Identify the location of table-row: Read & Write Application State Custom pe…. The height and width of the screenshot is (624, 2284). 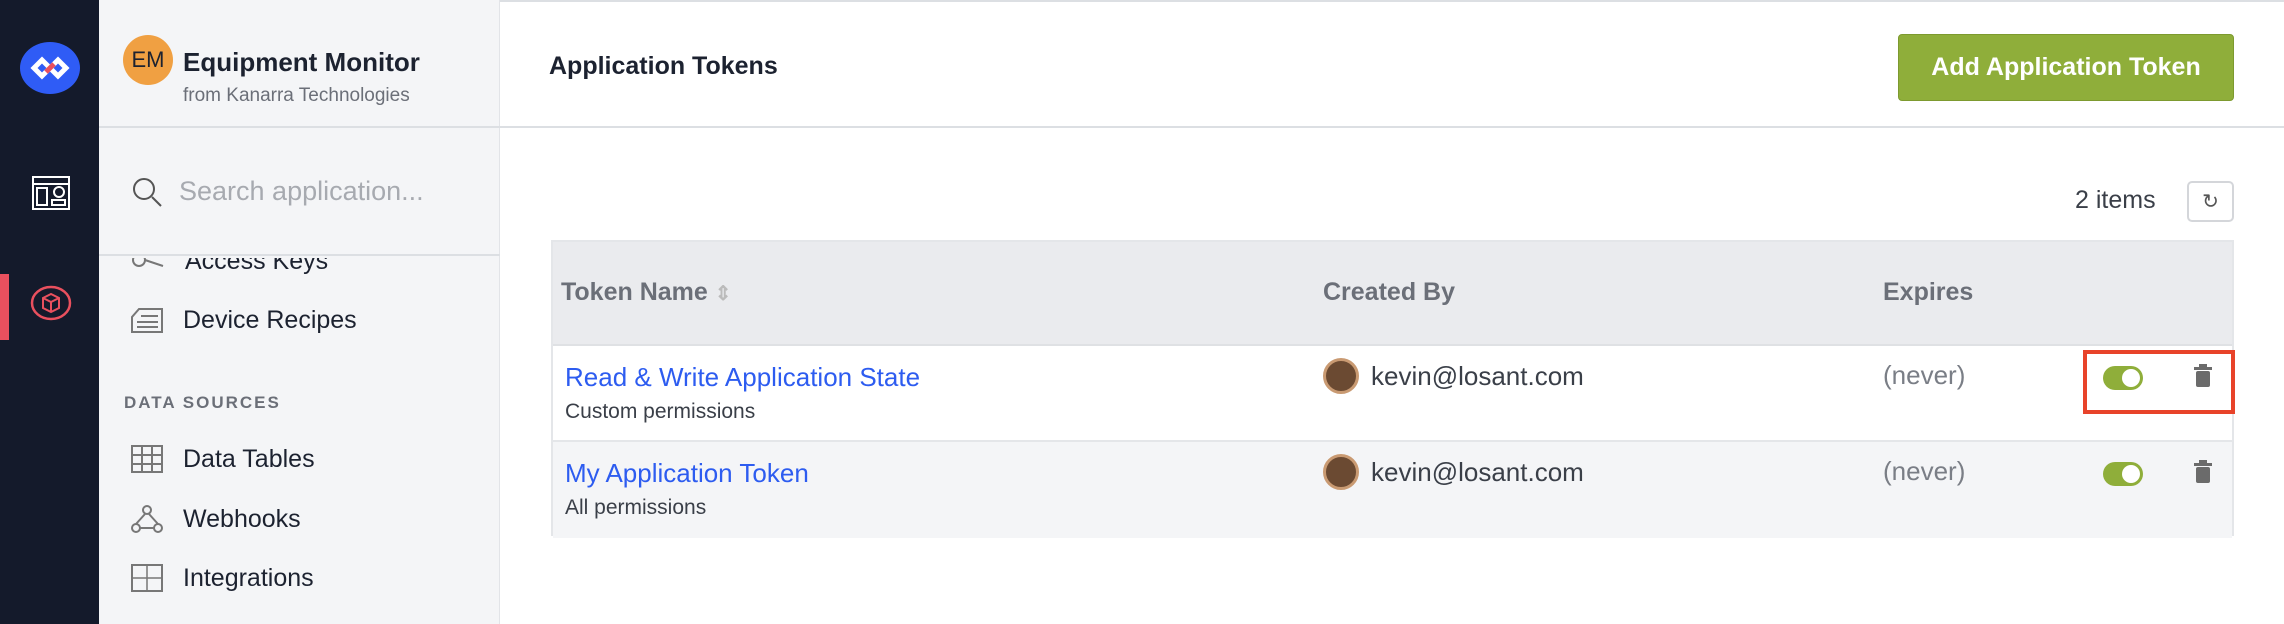
(1392, 394).